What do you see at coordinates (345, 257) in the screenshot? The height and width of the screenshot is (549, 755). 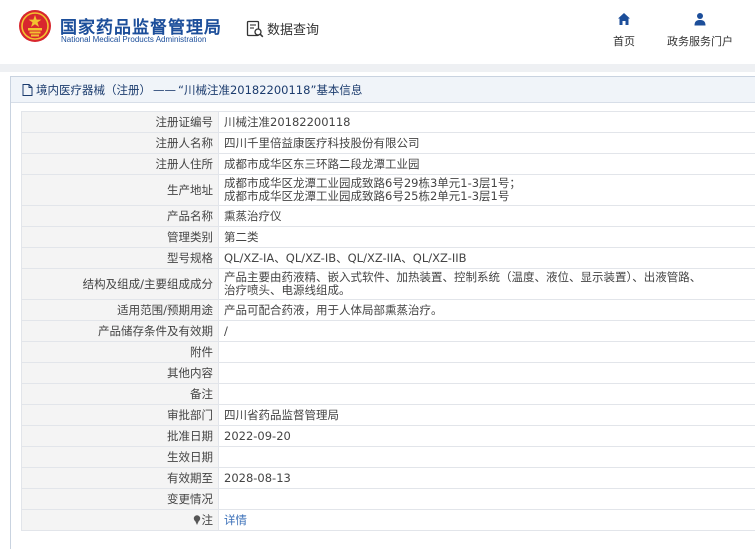 I see `row-value-line: QL/XZ-IA、QL/XZ-IB、QL/XZ-IIA、QL/XZ-IIB` at bounding box center [345, 257].